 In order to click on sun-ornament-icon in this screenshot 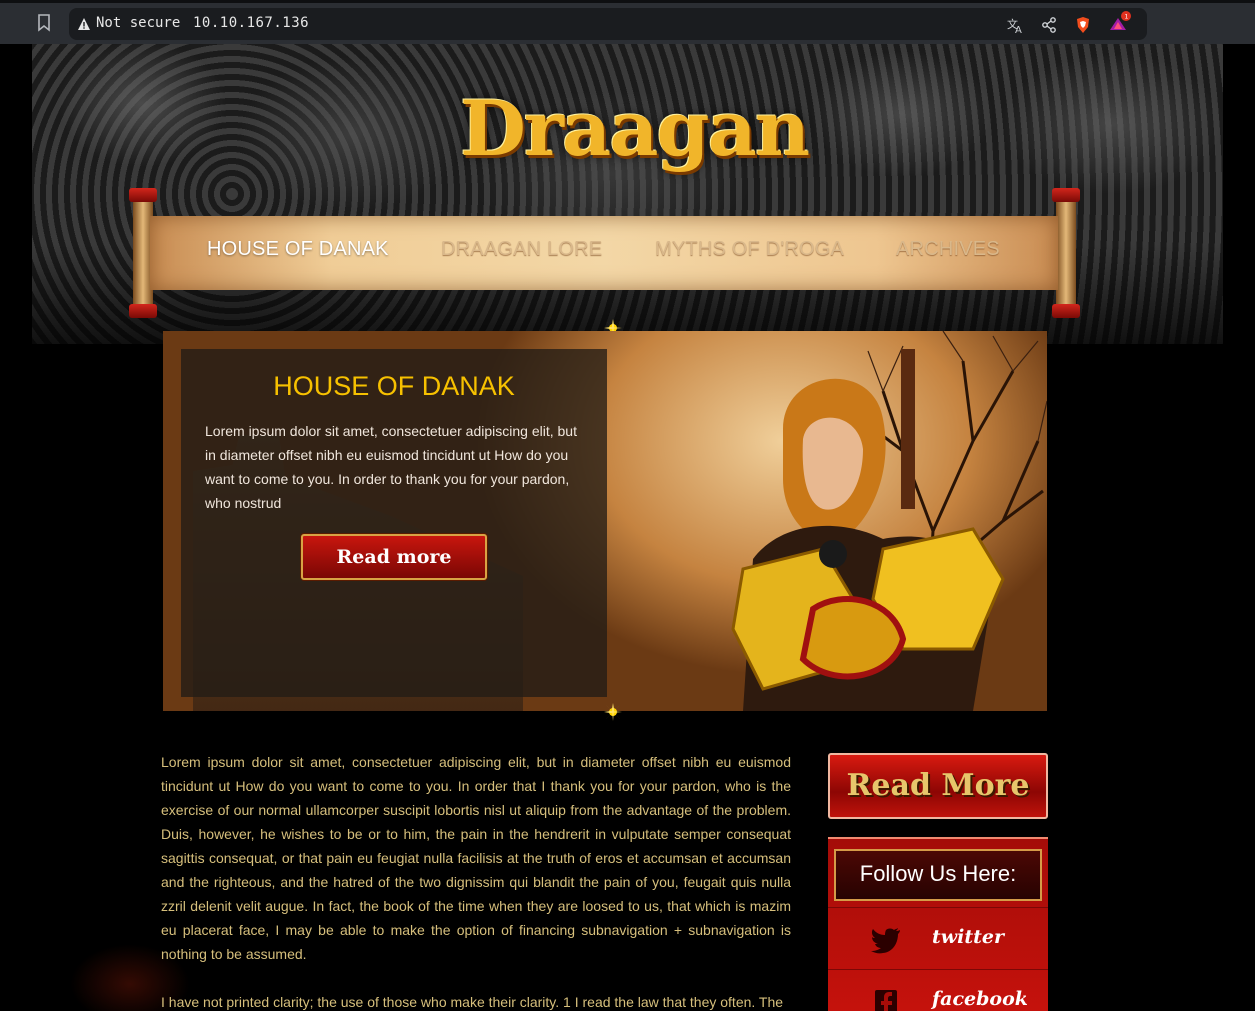, I will do `click(613, 712)`.